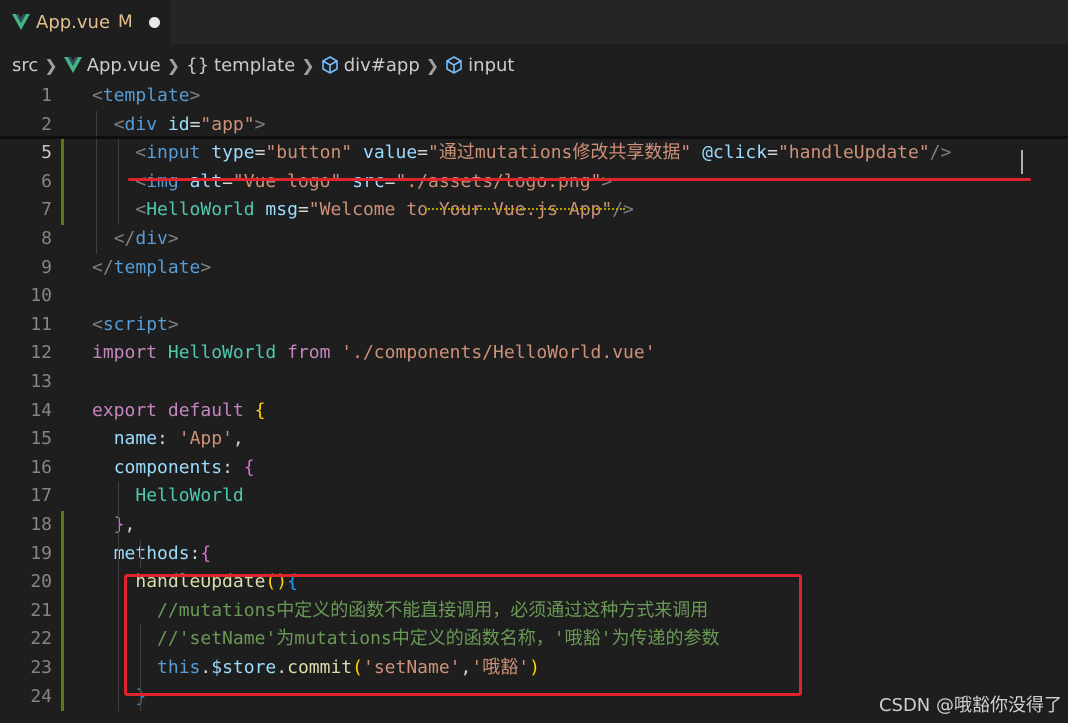 This screenshot has height=723, width=1068. Describe the element at coordinates (152, 267) in the screenshot. I see `code-text: </template>` at that location.